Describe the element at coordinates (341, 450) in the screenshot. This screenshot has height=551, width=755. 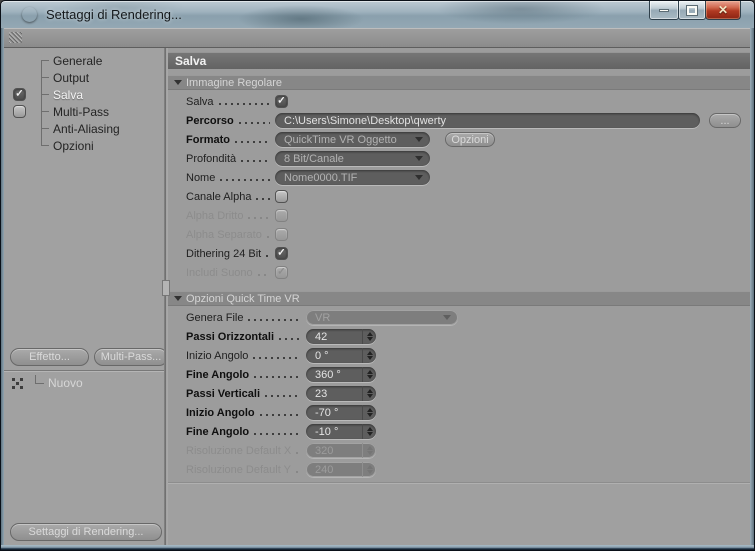
I see `risoluzione-x-spinner: 320` at that location.